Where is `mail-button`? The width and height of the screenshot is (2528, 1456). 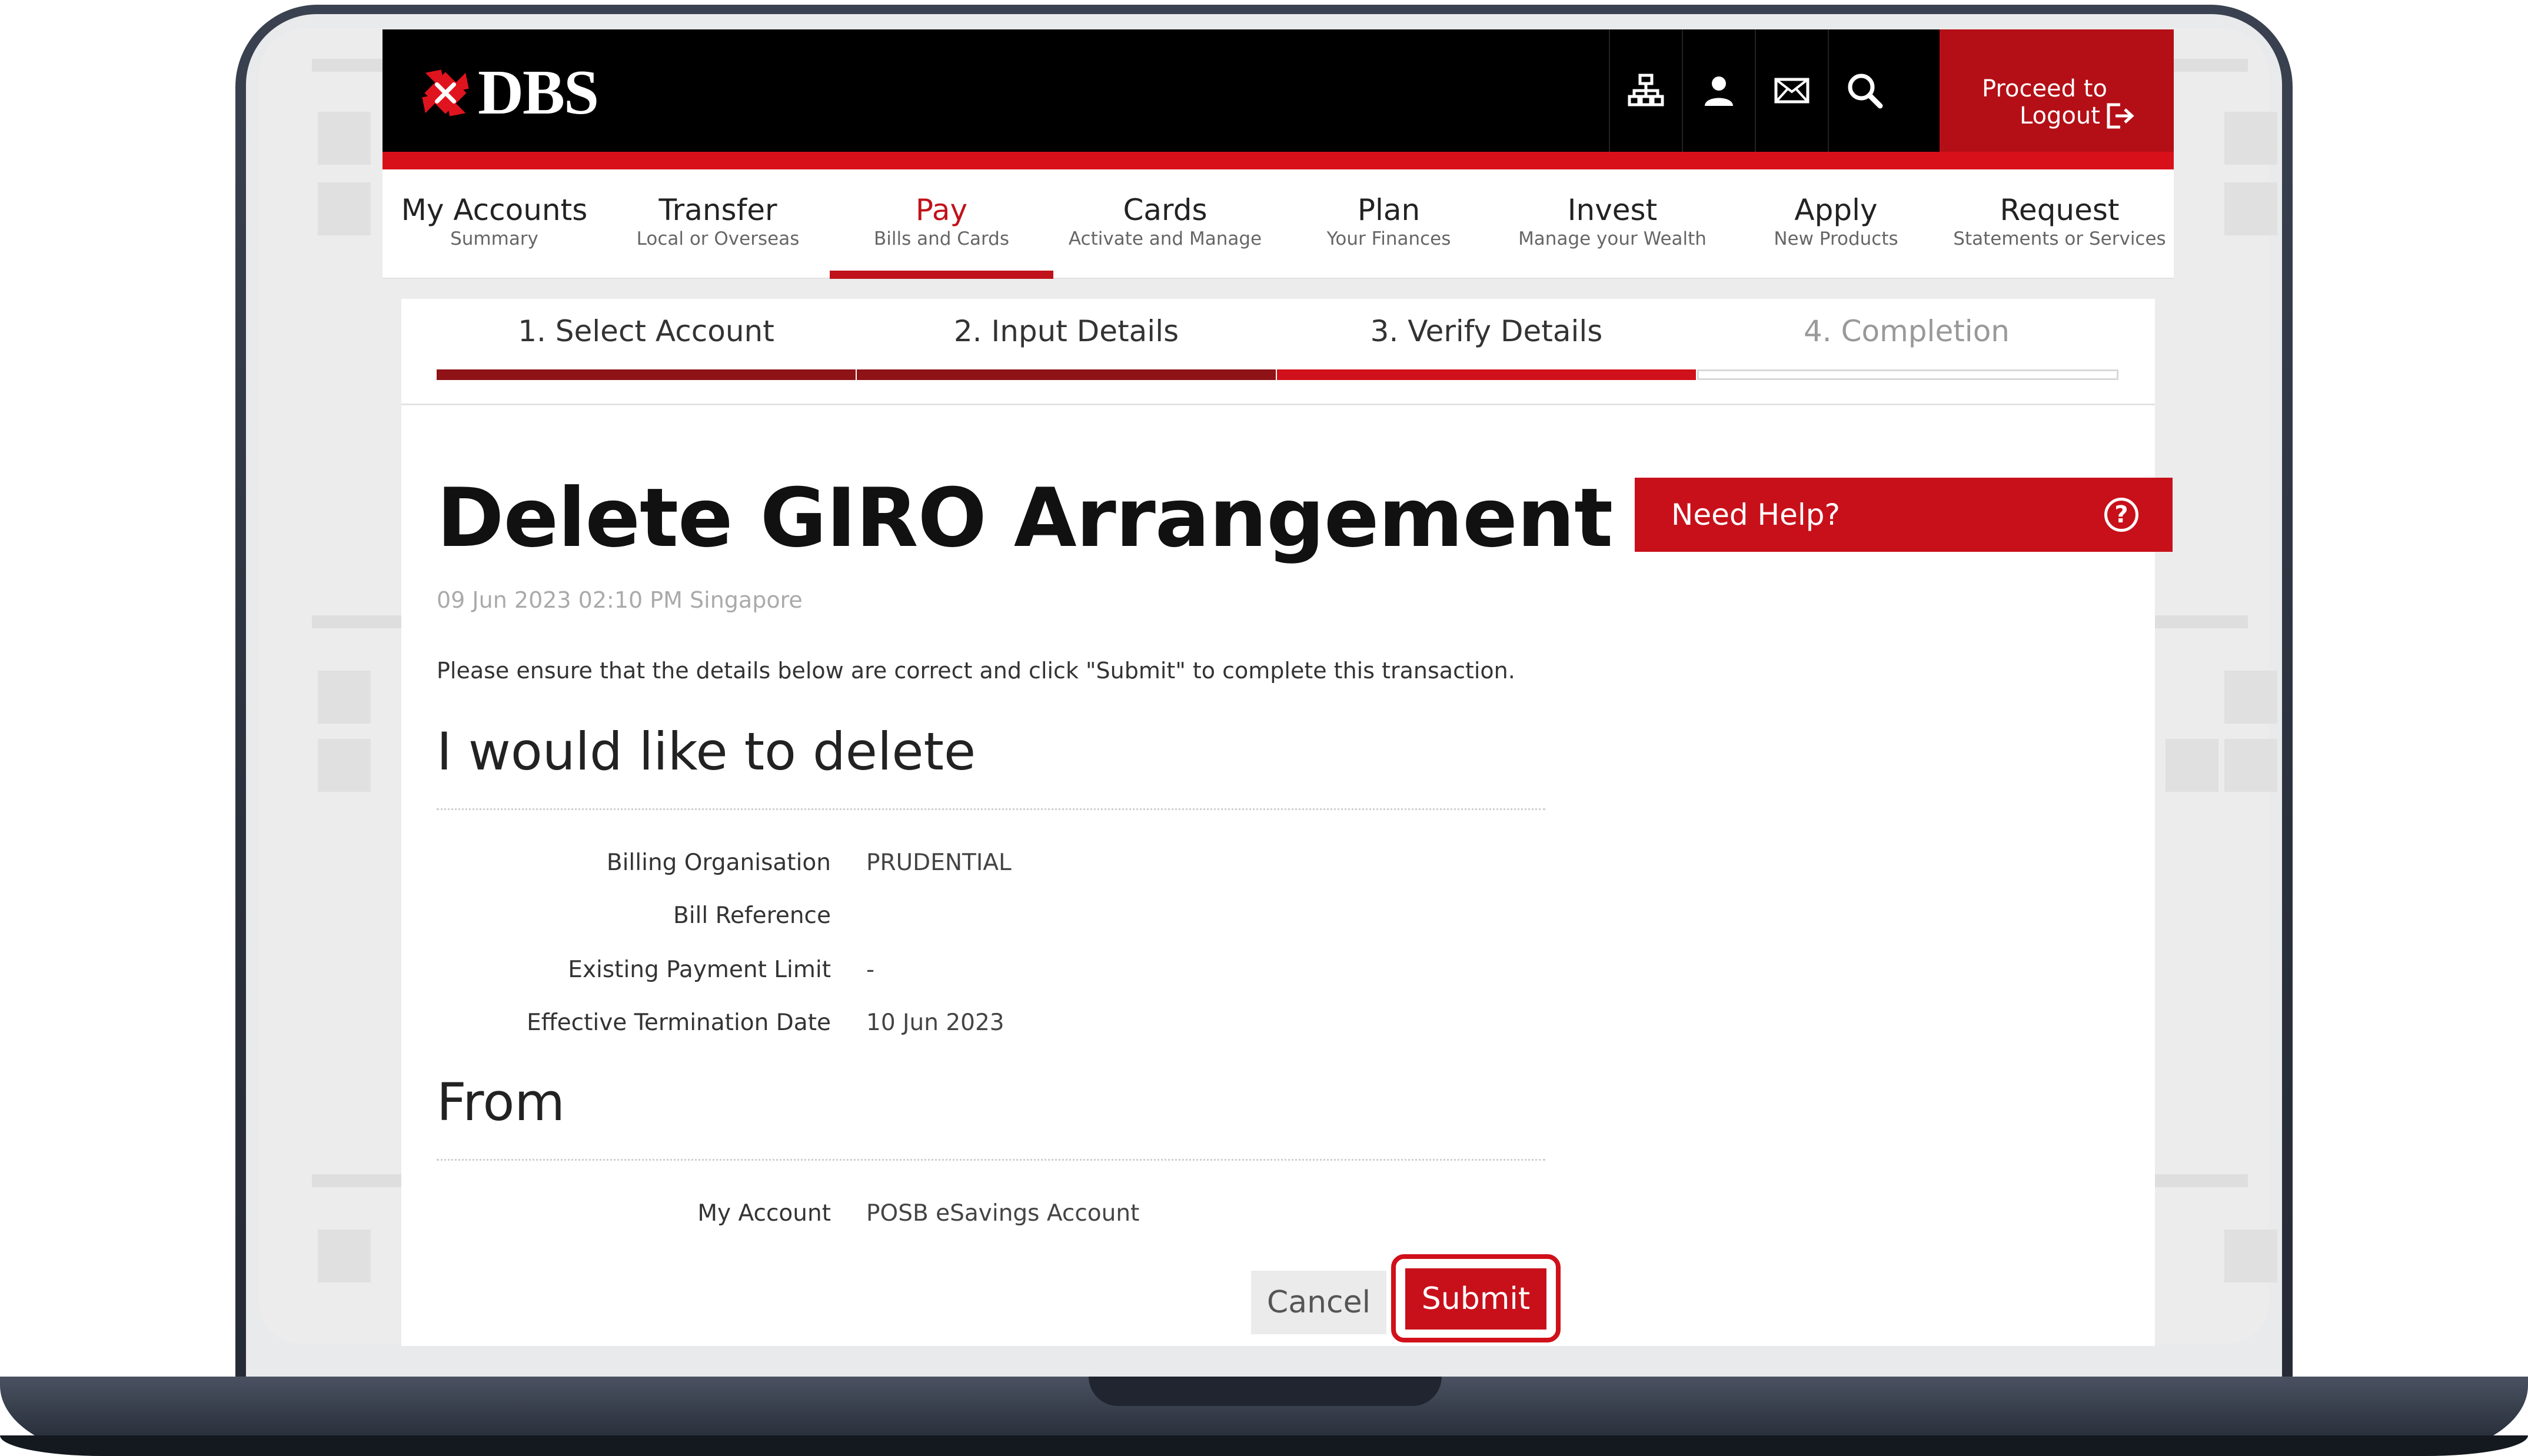
mail-button is located at coordinates (1791, 90).